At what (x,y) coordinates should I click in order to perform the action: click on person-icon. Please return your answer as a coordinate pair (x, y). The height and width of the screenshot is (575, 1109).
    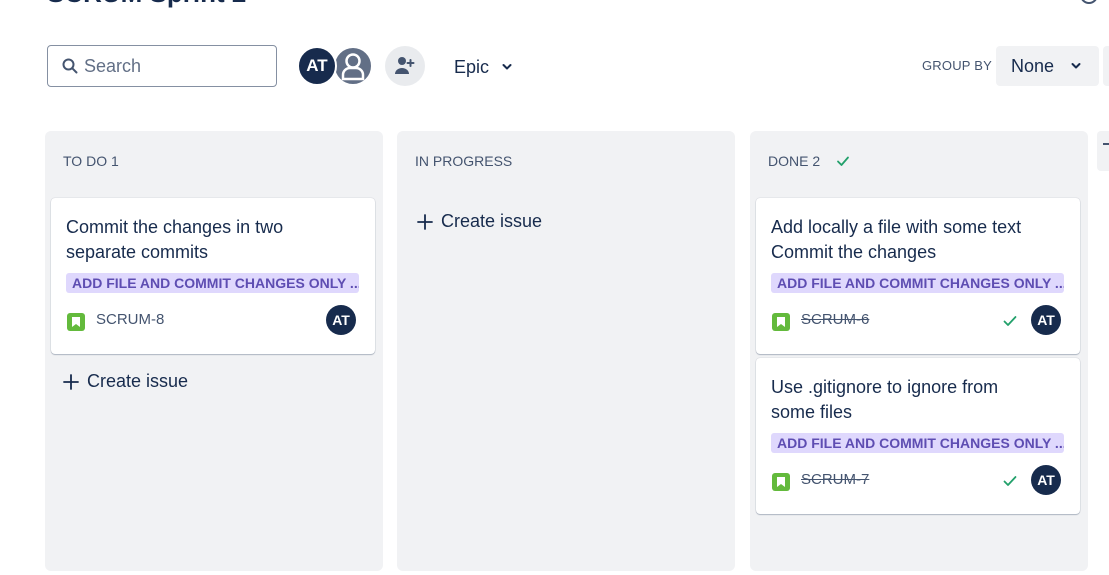
    Looking at the image, I should click on (353, 67).